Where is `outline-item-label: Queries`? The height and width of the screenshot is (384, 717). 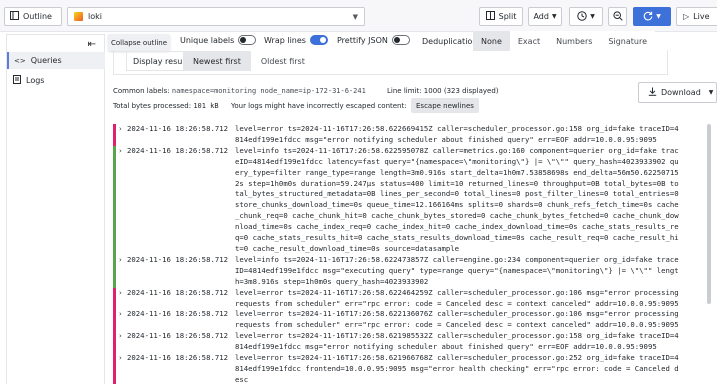
outline-item-label: Queries is located at coordinates (46, 60).